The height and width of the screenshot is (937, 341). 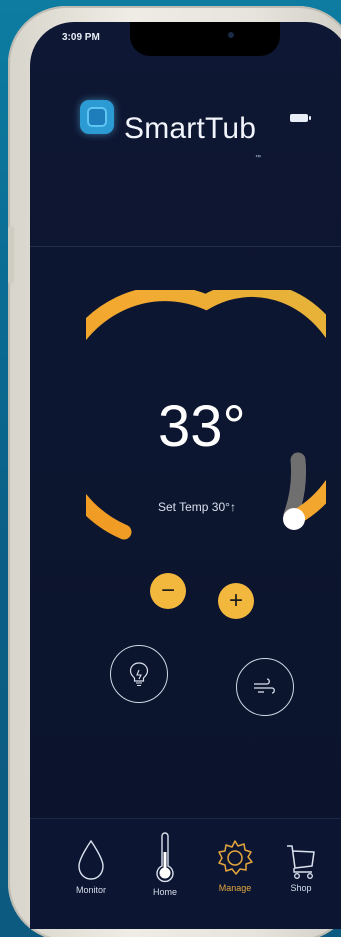 What do you see at coordinates (231, 35) in the screenshot?
I see `camera-dot` at bounding box center [231, 35].